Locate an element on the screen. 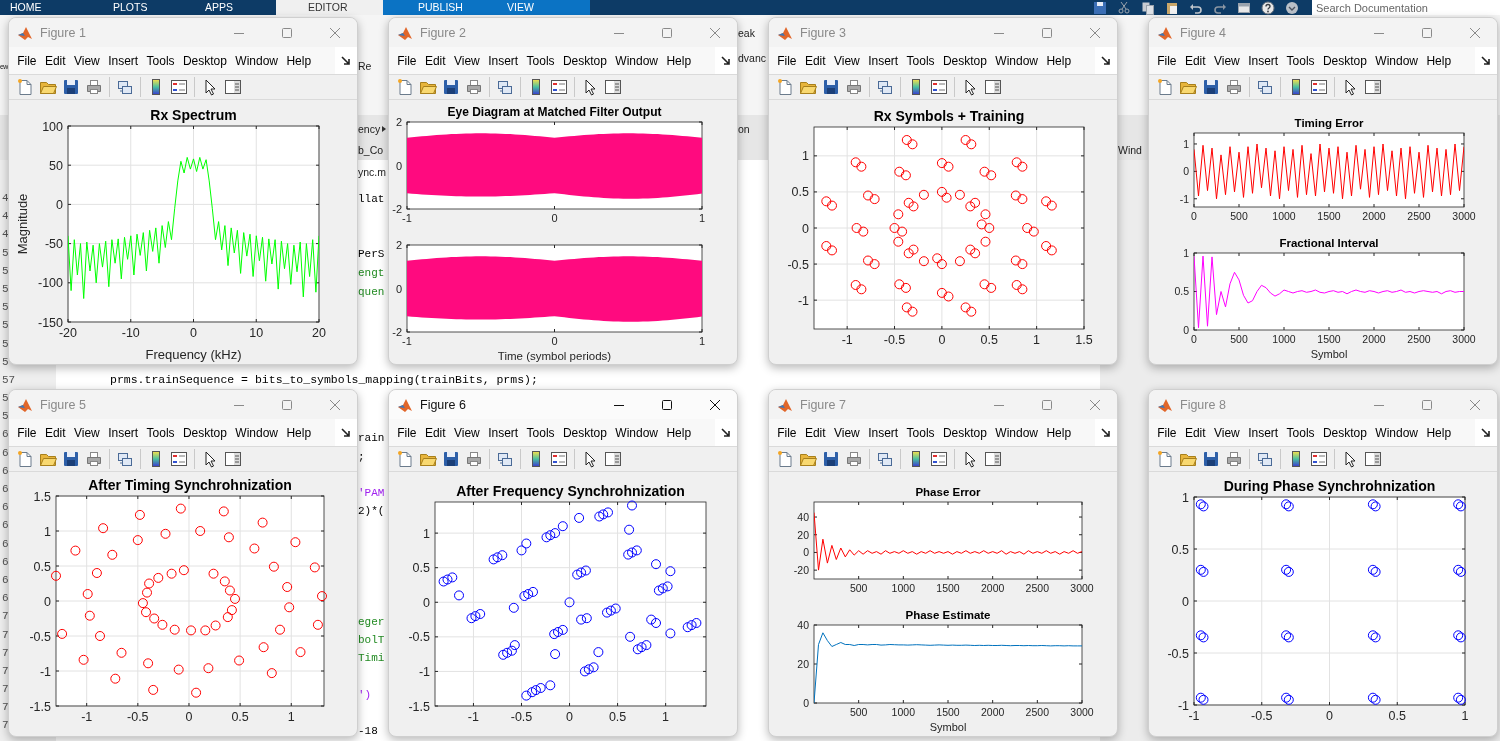  label-text: dvanc is located at coordinates (752, 58).